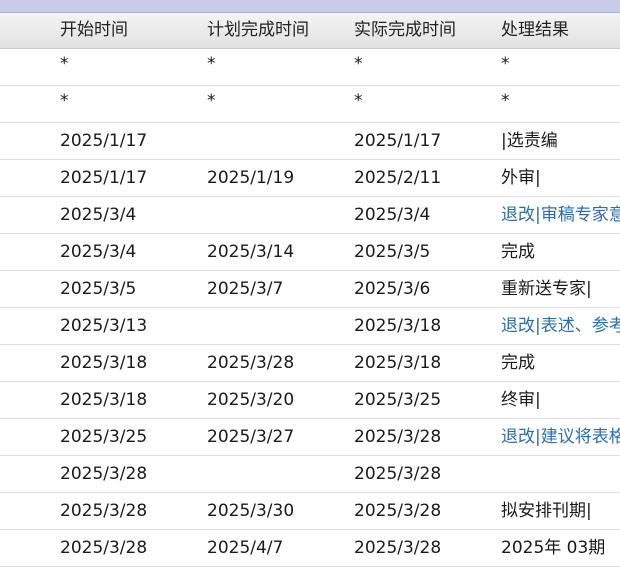  Describe the element at coordinates (104, 437) in the screenshot. I see `cell-start-time: 2025/3/25` at that location.